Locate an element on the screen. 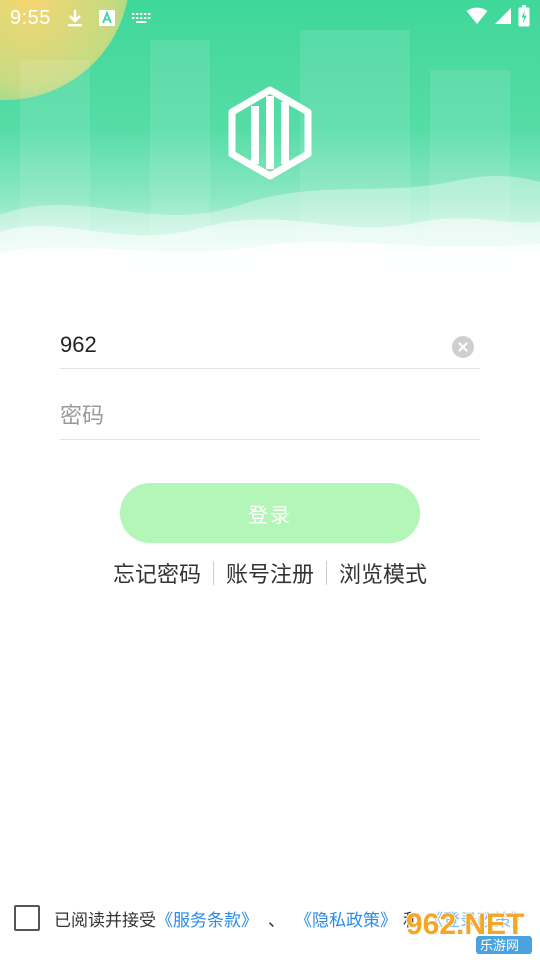 The height and width of the screenshot is (960, 540). status-time: 9:55 is located at coordinates (30, 17).